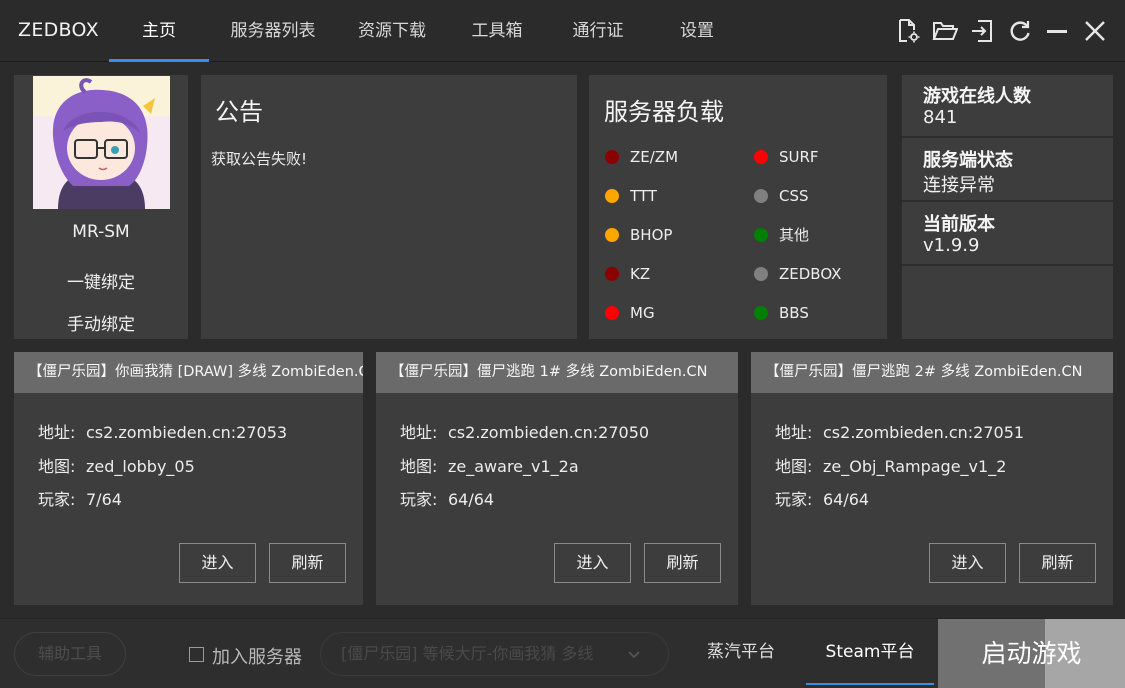 The height and width of the screenshot is (688, 1125). I want to click on server-address-row: 地址: cs2.zombieden.cn:27053, so click(162, 431).